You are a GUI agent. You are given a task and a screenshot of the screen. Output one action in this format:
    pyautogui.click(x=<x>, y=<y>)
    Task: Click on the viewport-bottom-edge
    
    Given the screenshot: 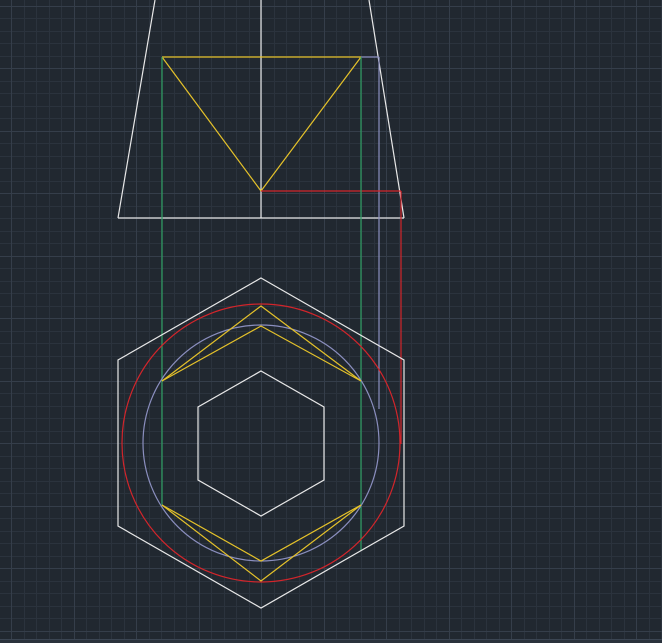 What is the action you would take?
    pyautogui.click(x=331, y=641)
    